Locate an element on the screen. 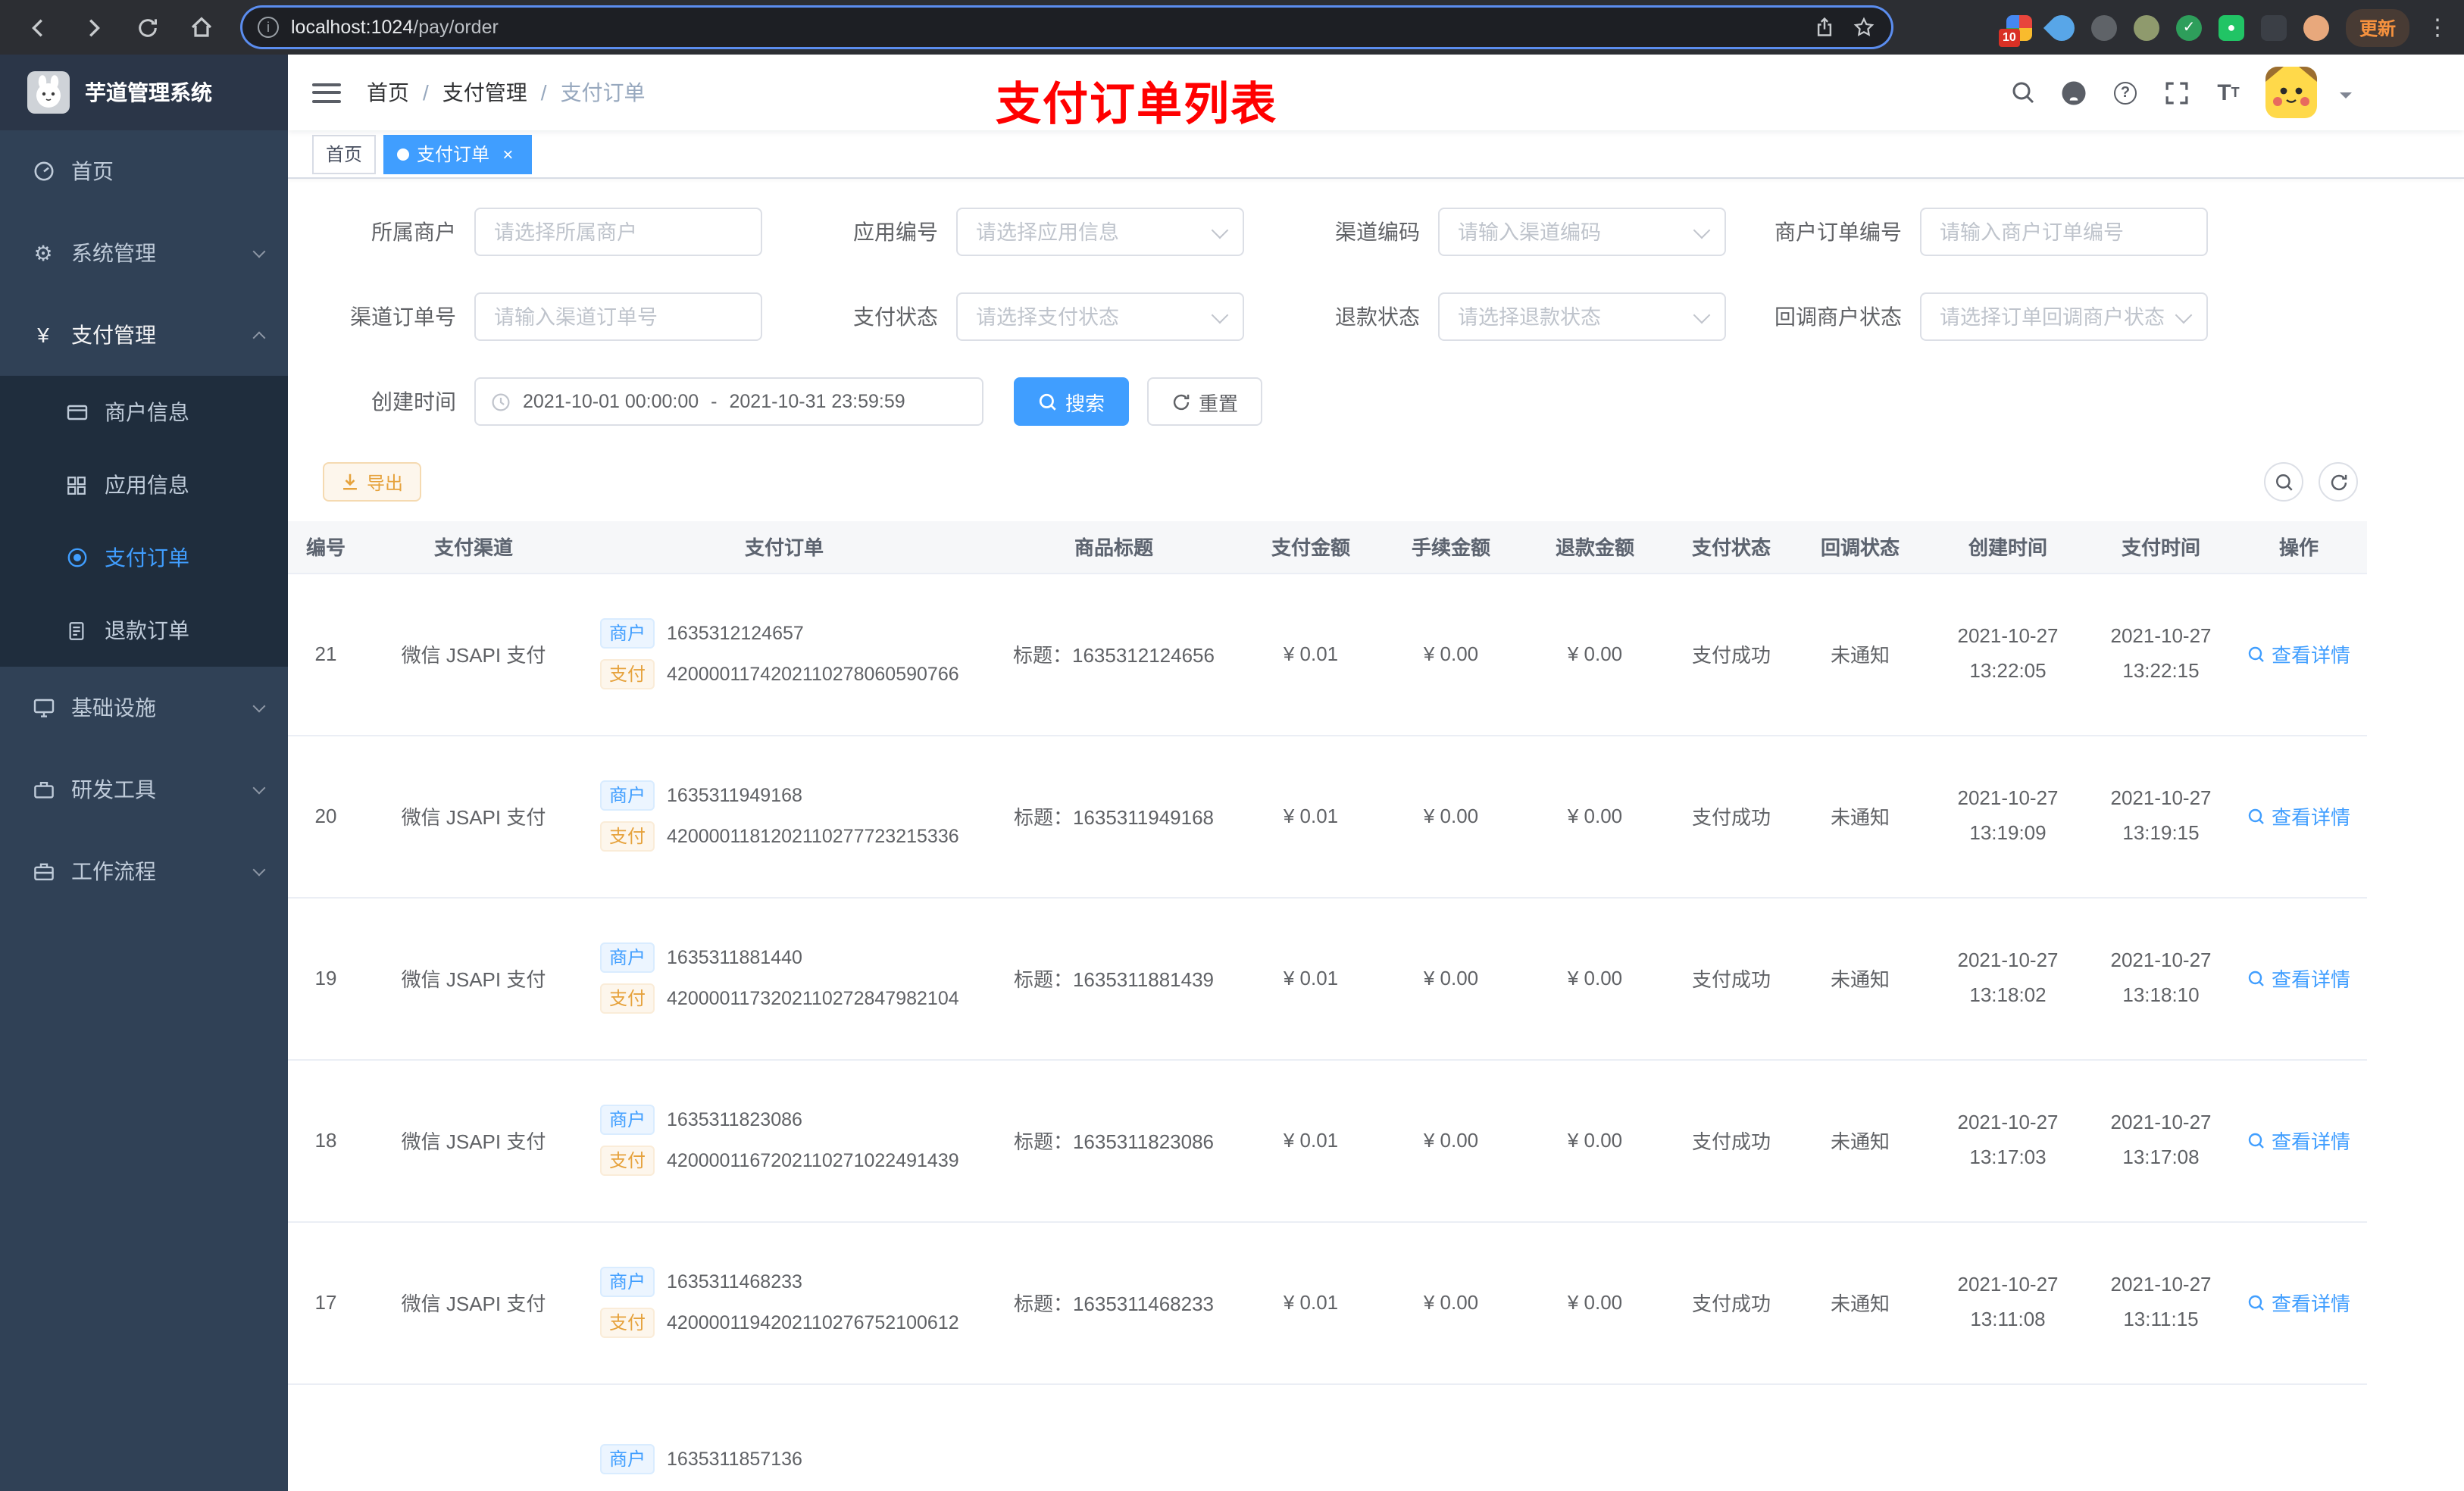 Image resolution: width=2464 pixels, height=1491 pixels. browser-profile-avatar is located at coordinates (2316, 27).